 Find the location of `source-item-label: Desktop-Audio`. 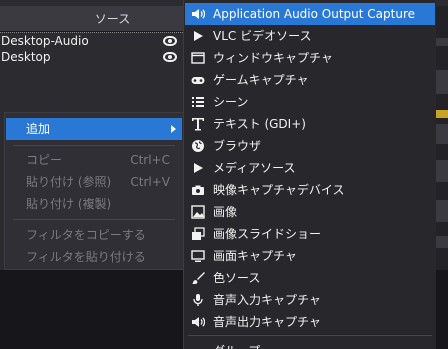

source-item-label: Desktop-Audio is located at coordinates (45, 41).